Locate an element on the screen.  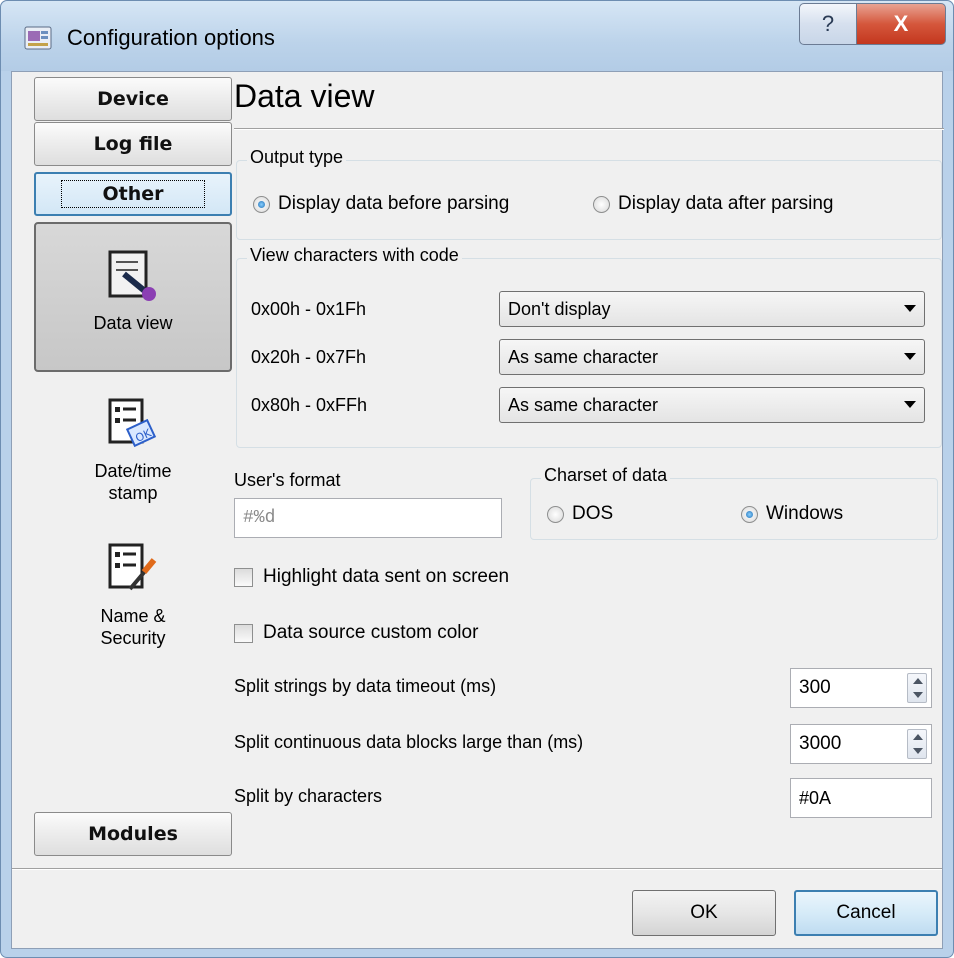
range-high-select-value: As same character is located at coordinates (583, 404).